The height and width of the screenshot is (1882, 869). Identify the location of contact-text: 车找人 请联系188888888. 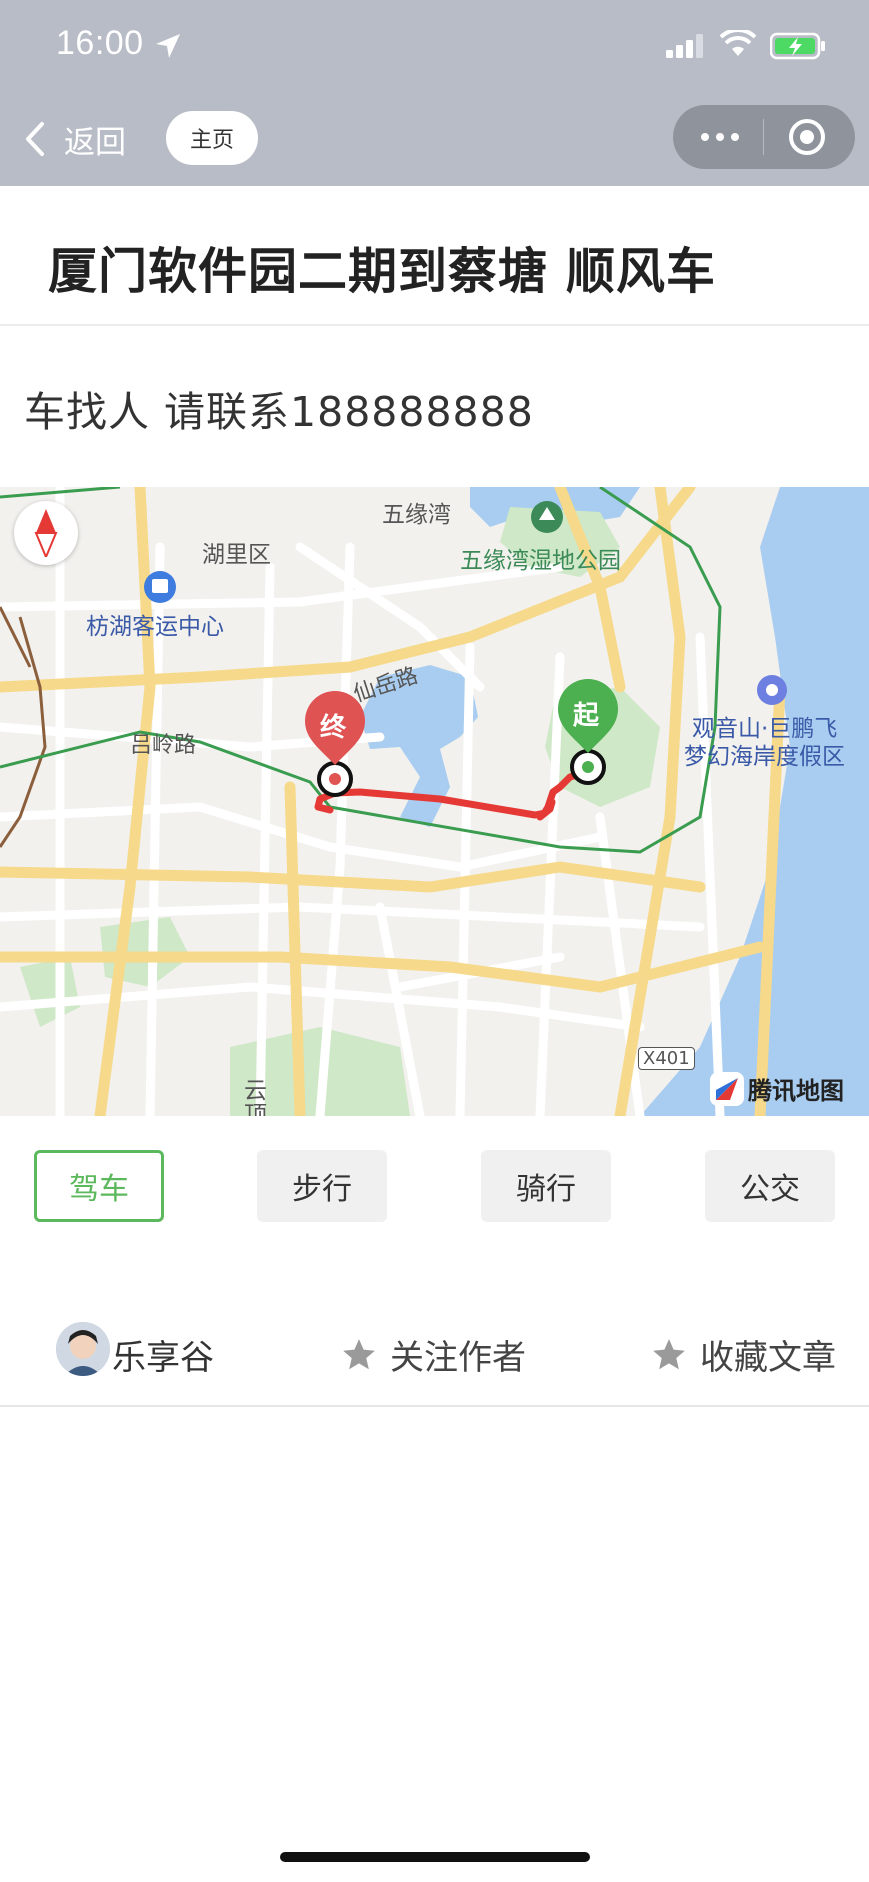
(279, 412).